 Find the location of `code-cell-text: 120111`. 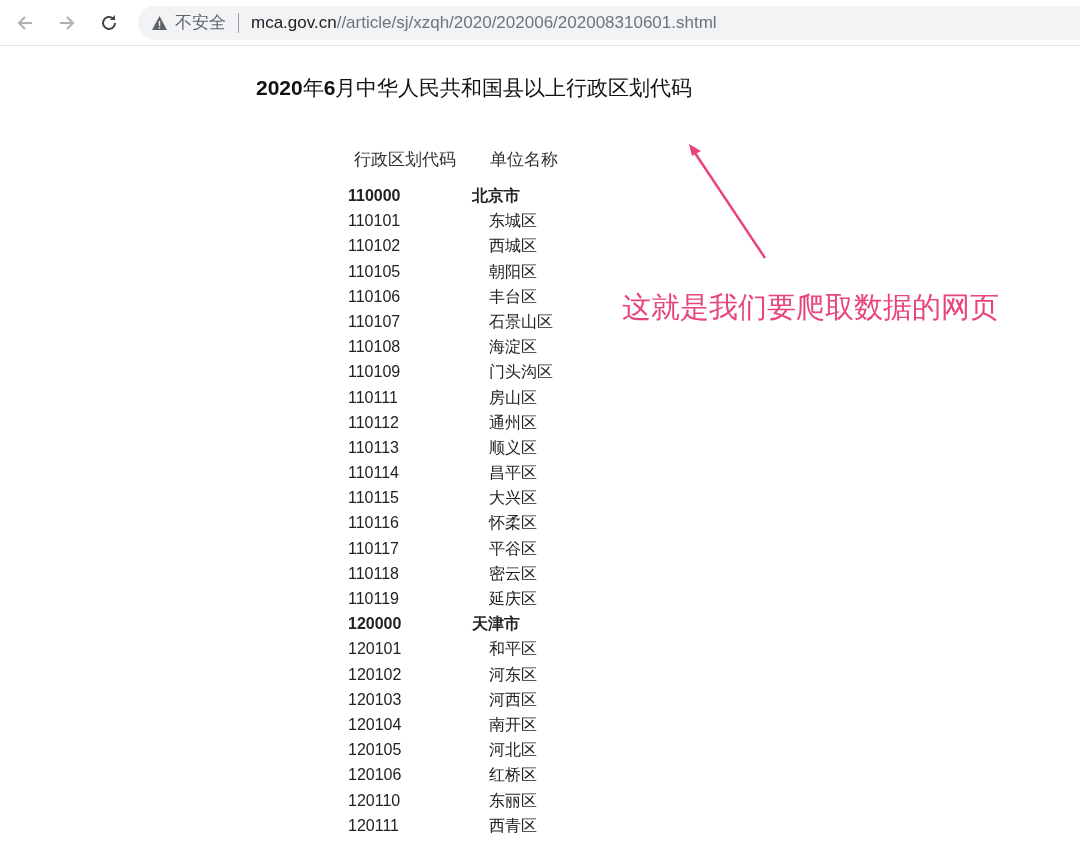

code-cell-text: 120111 is located at coordinates (374, 825).